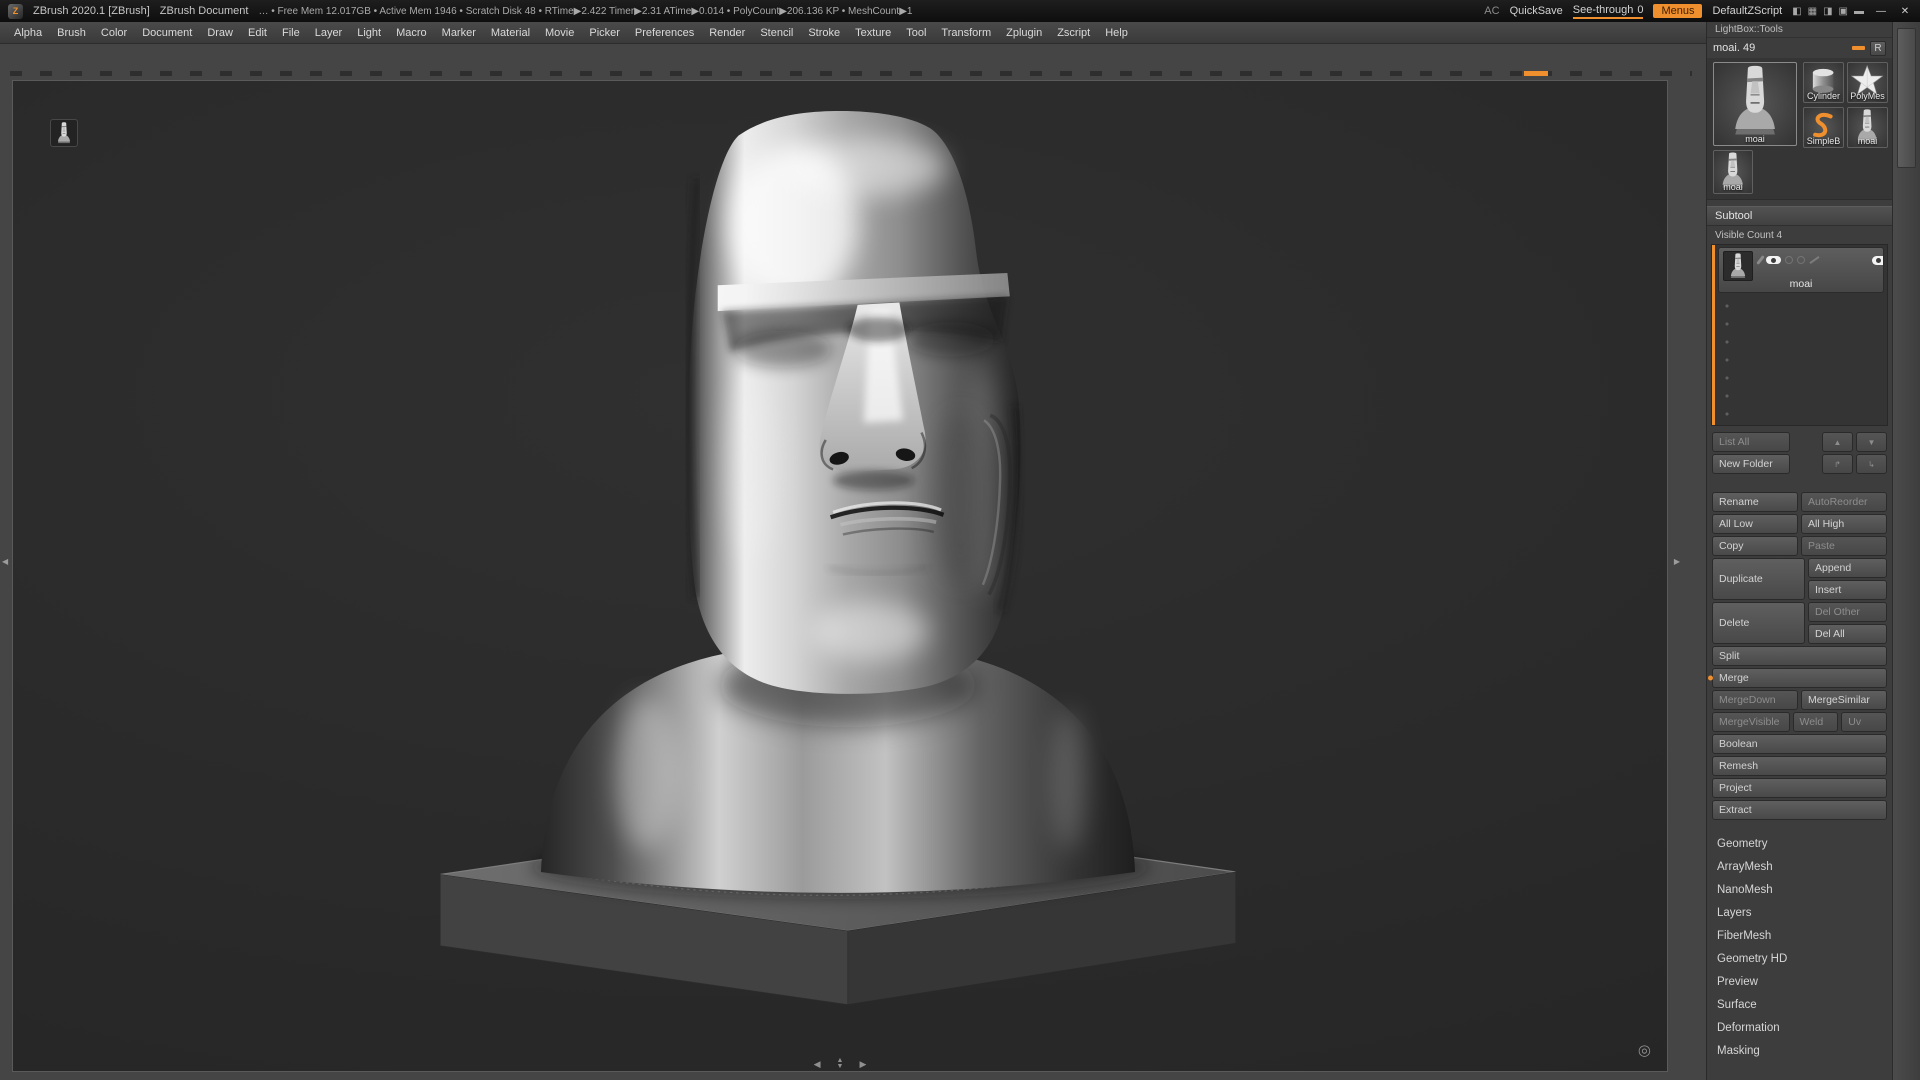  I want to click on new-folder-button: New Folder, so click(1751, 464).